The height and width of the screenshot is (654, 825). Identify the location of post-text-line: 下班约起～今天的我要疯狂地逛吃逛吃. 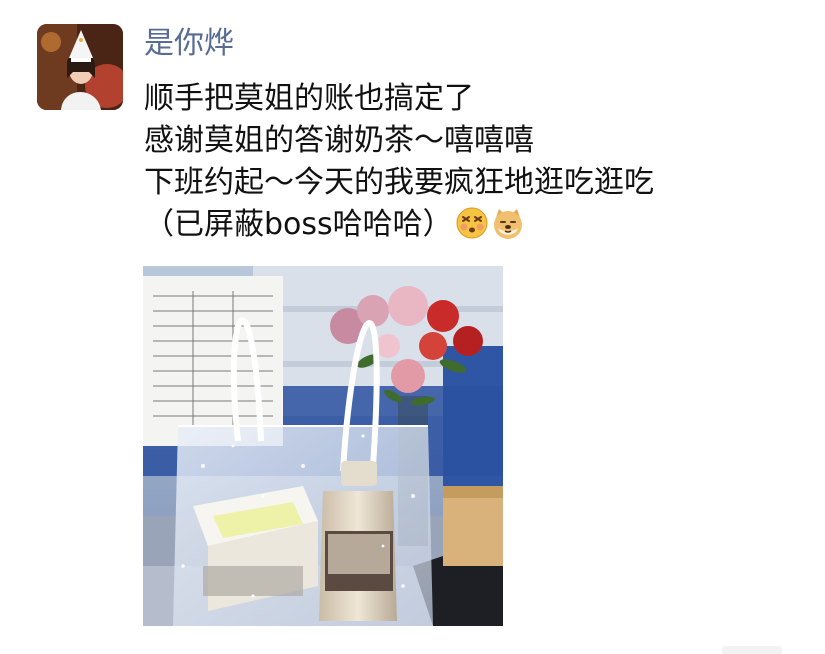
(399, 182).